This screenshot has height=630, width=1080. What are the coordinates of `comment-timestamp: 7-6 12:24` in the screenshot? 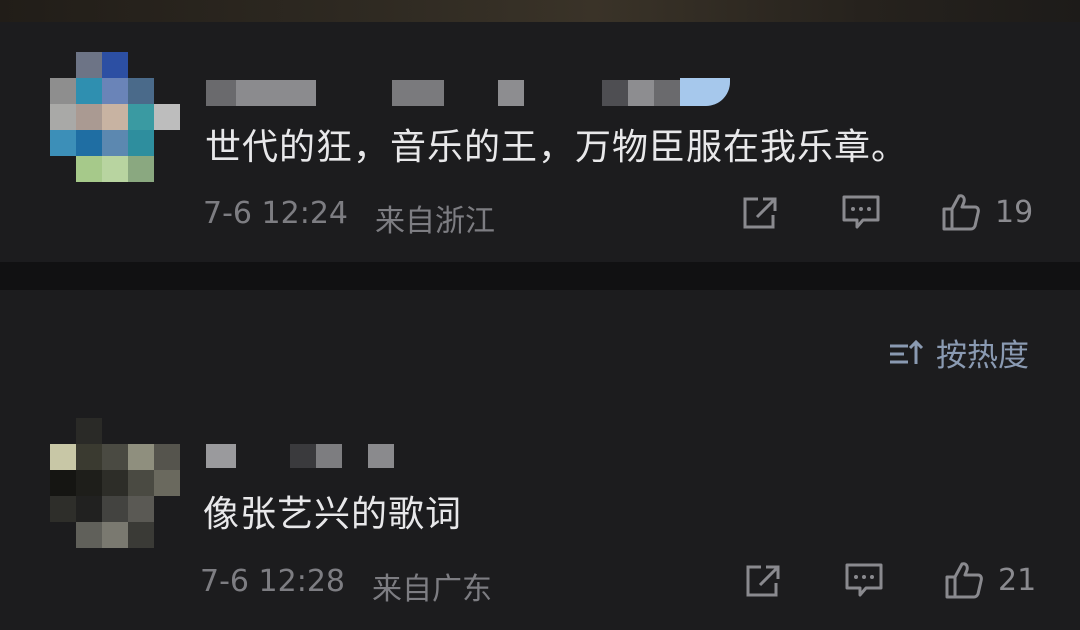 It's located at (275, 213).